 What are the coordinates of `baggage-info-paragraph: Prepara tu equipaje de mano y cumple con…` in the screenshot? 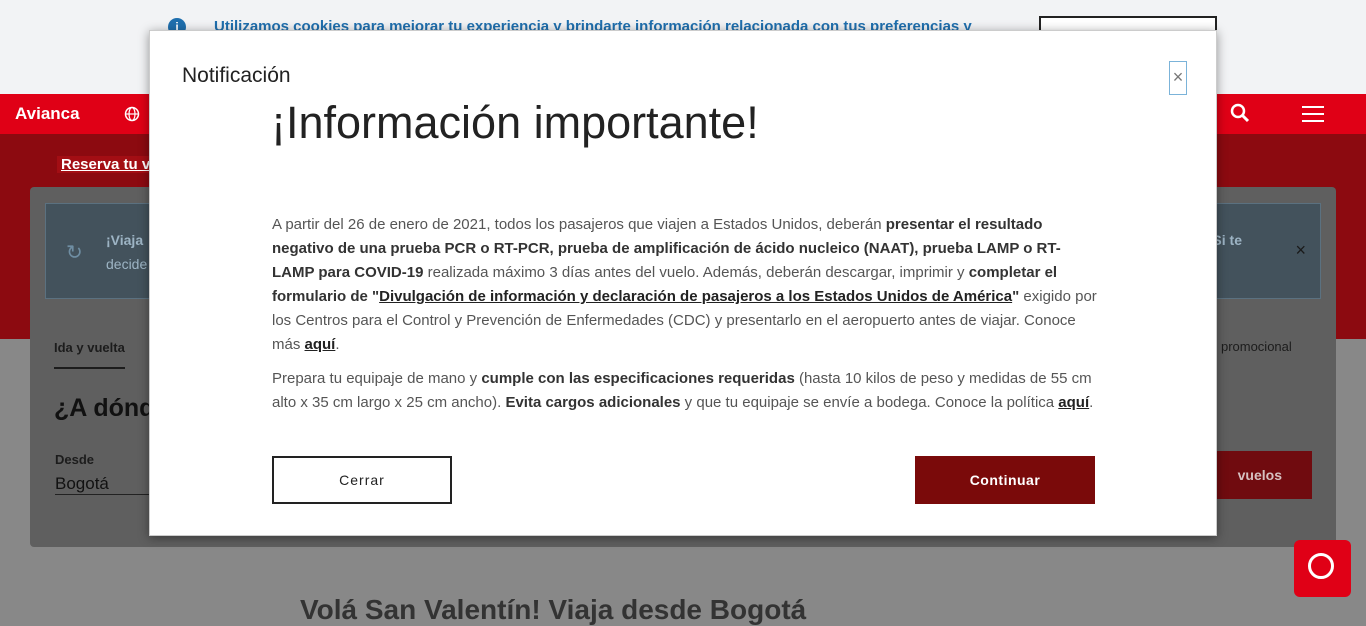 It's located at (687, 391).